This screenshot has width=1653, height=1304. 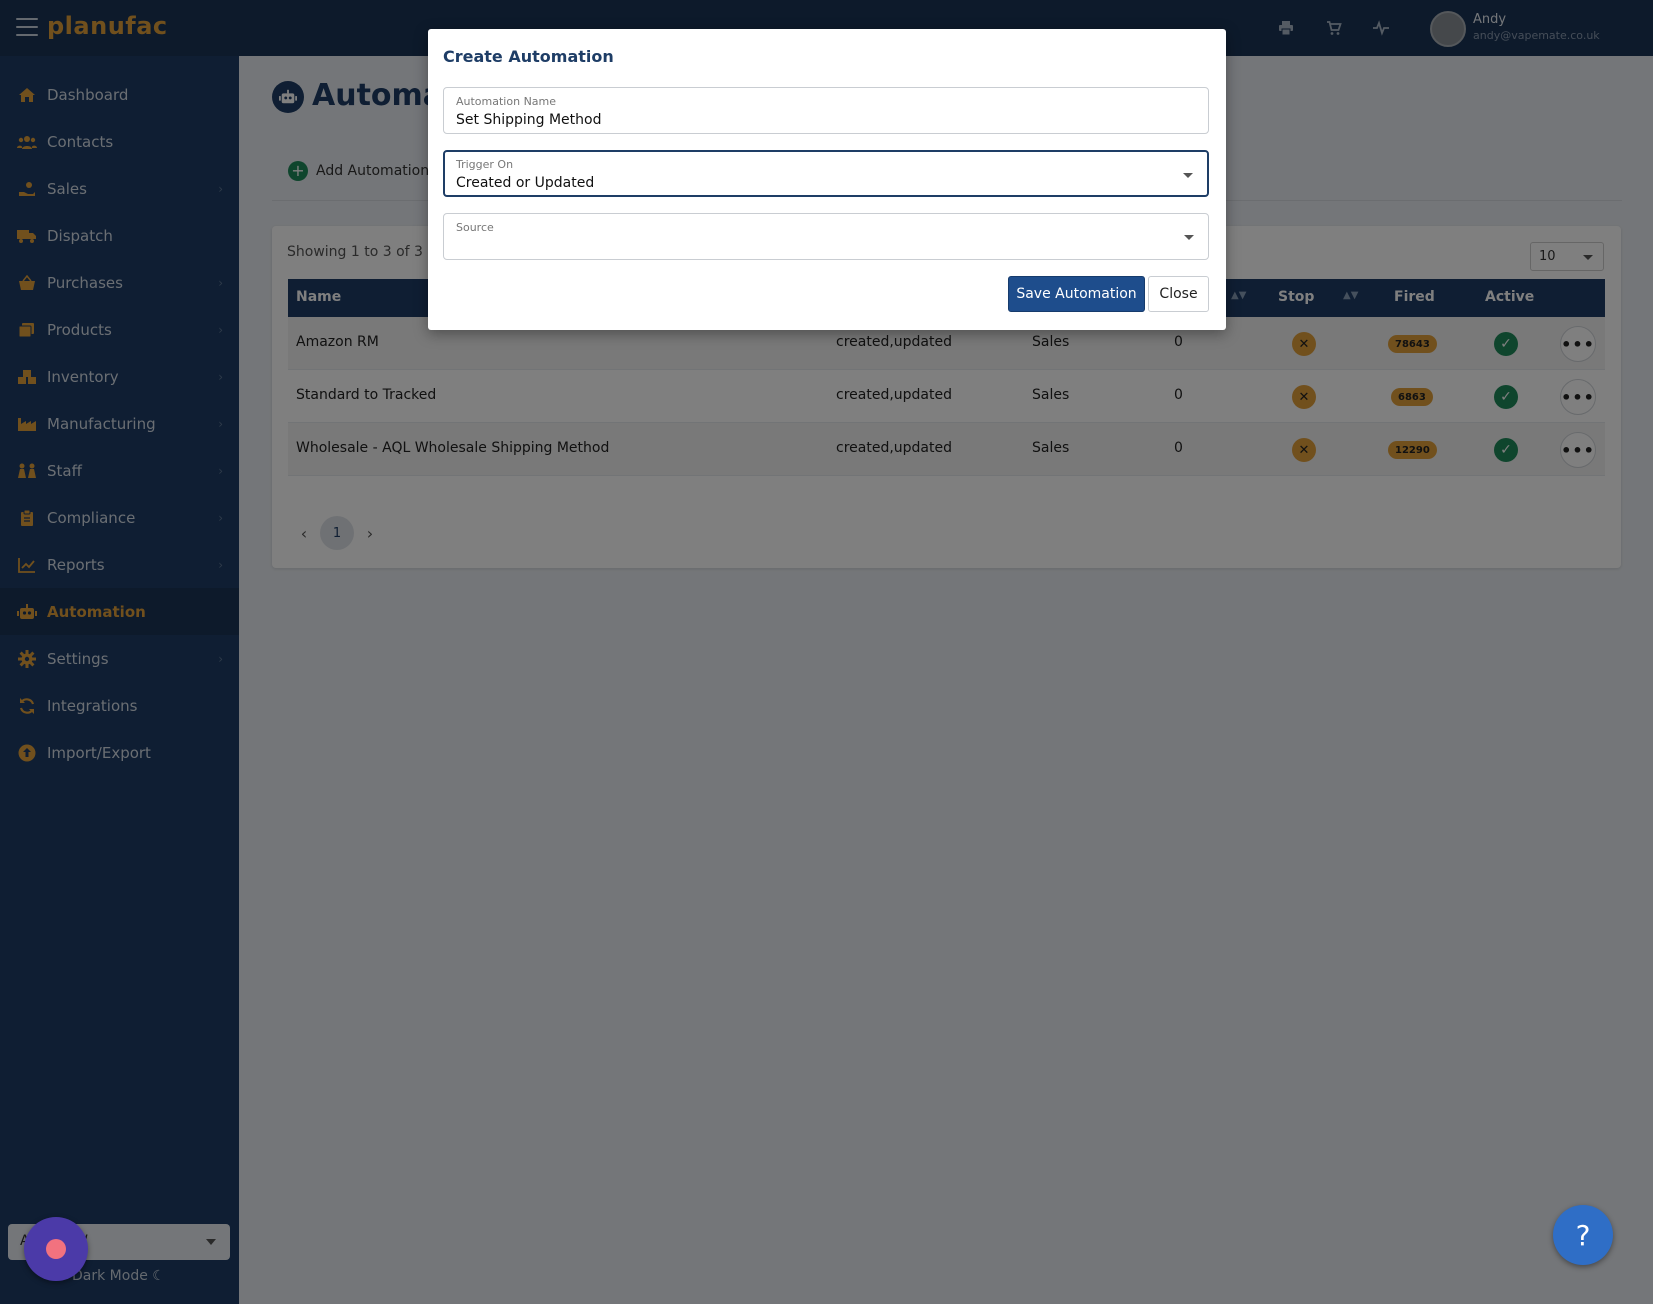 What do you see at coordinates (485, 164) in the screenshot?
I see `trigger-on-label: Trigger On` at bounding box center [485, 164].